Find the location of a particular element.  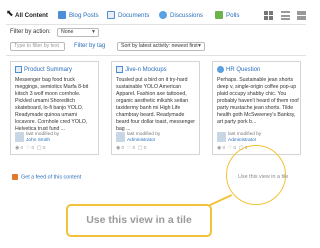

tab-documents: Documents is located at coordinates (128, 16).